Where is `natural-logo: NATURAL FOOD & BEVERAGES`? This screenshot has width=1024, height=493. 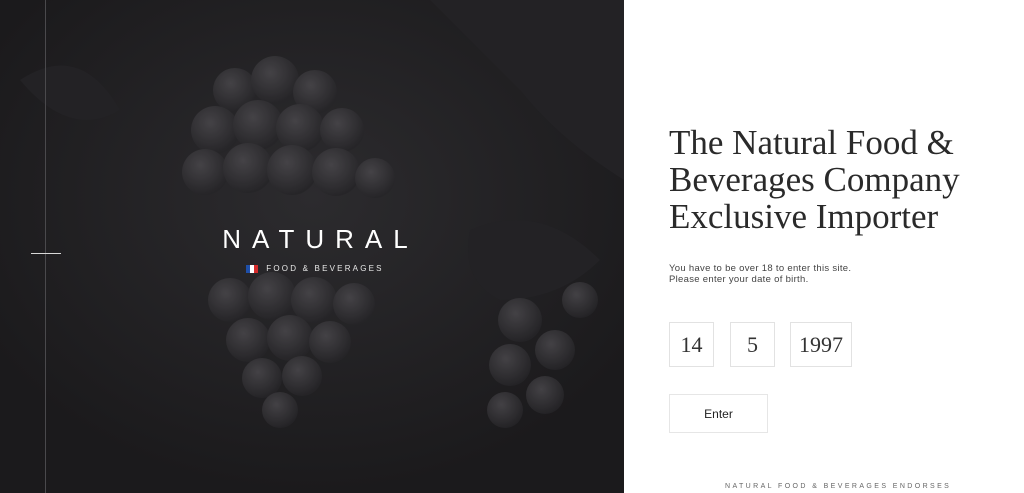 natural-logo: NATURAL FOOD & BEVERAGES is located at coordinates (315, 248).